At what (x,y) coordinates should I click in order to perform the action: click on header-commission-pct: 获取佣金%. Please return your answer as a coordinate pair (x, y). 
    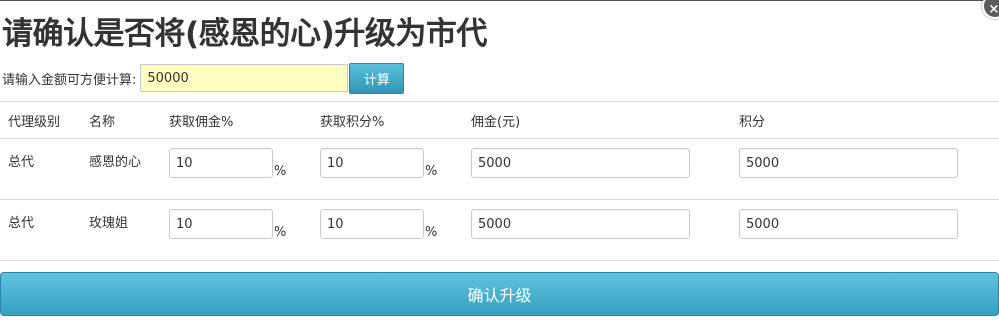
    Looking at the image, I should click on (236, 120).